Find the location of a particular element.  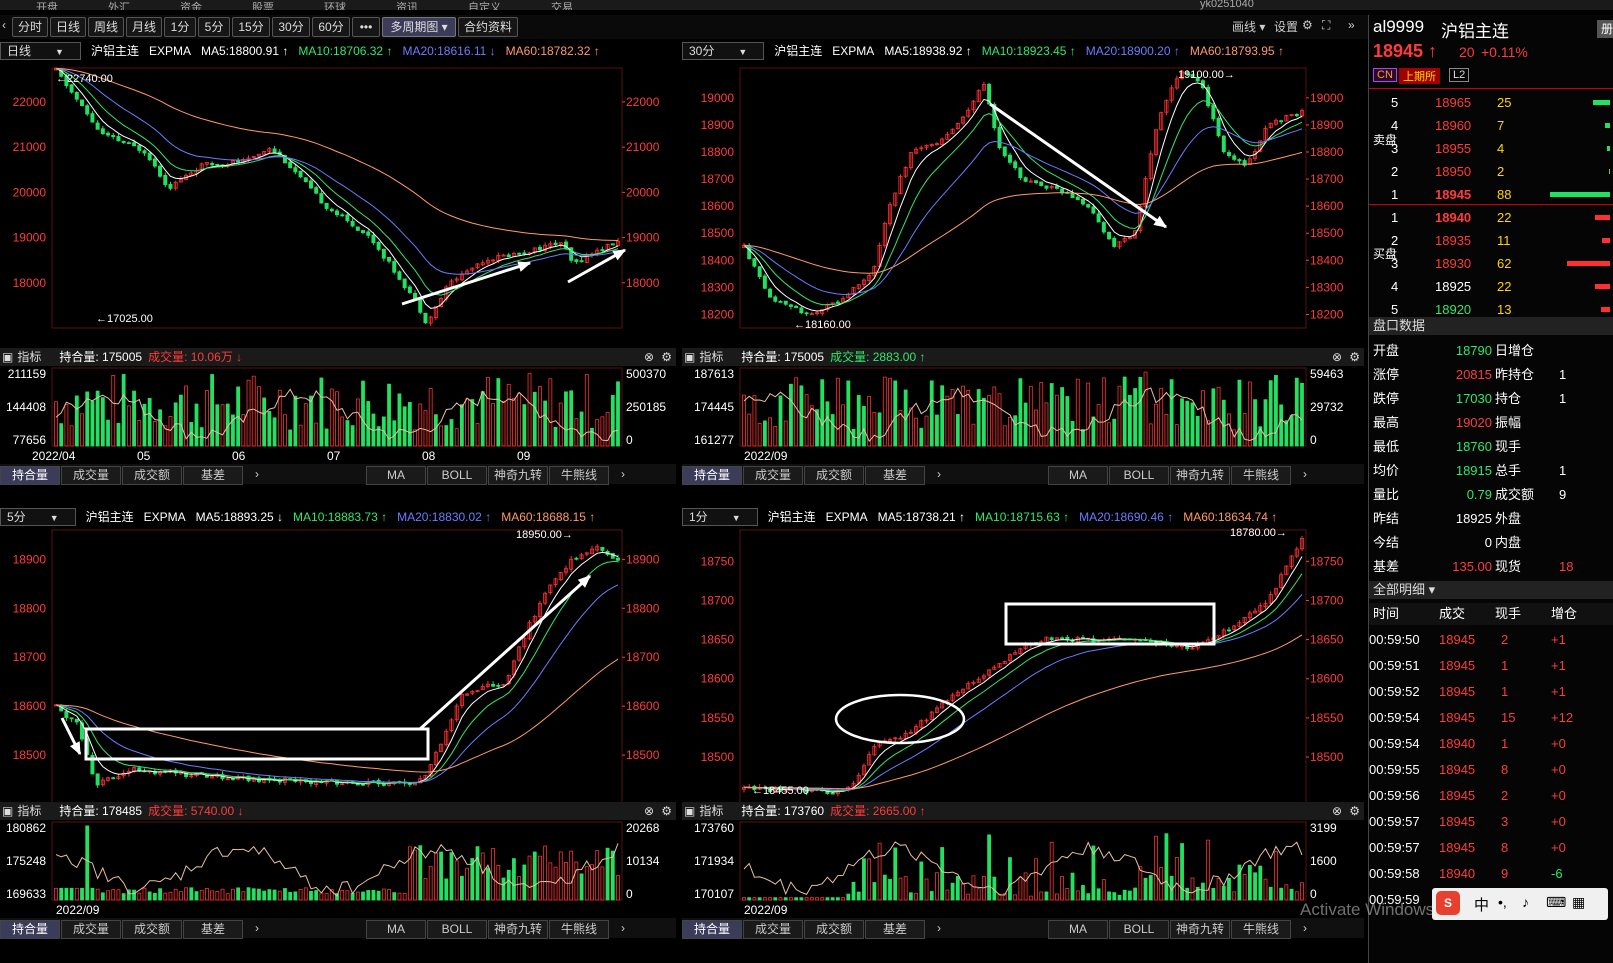

top-menu-item: 股票 is located at coordinates (263, 7).